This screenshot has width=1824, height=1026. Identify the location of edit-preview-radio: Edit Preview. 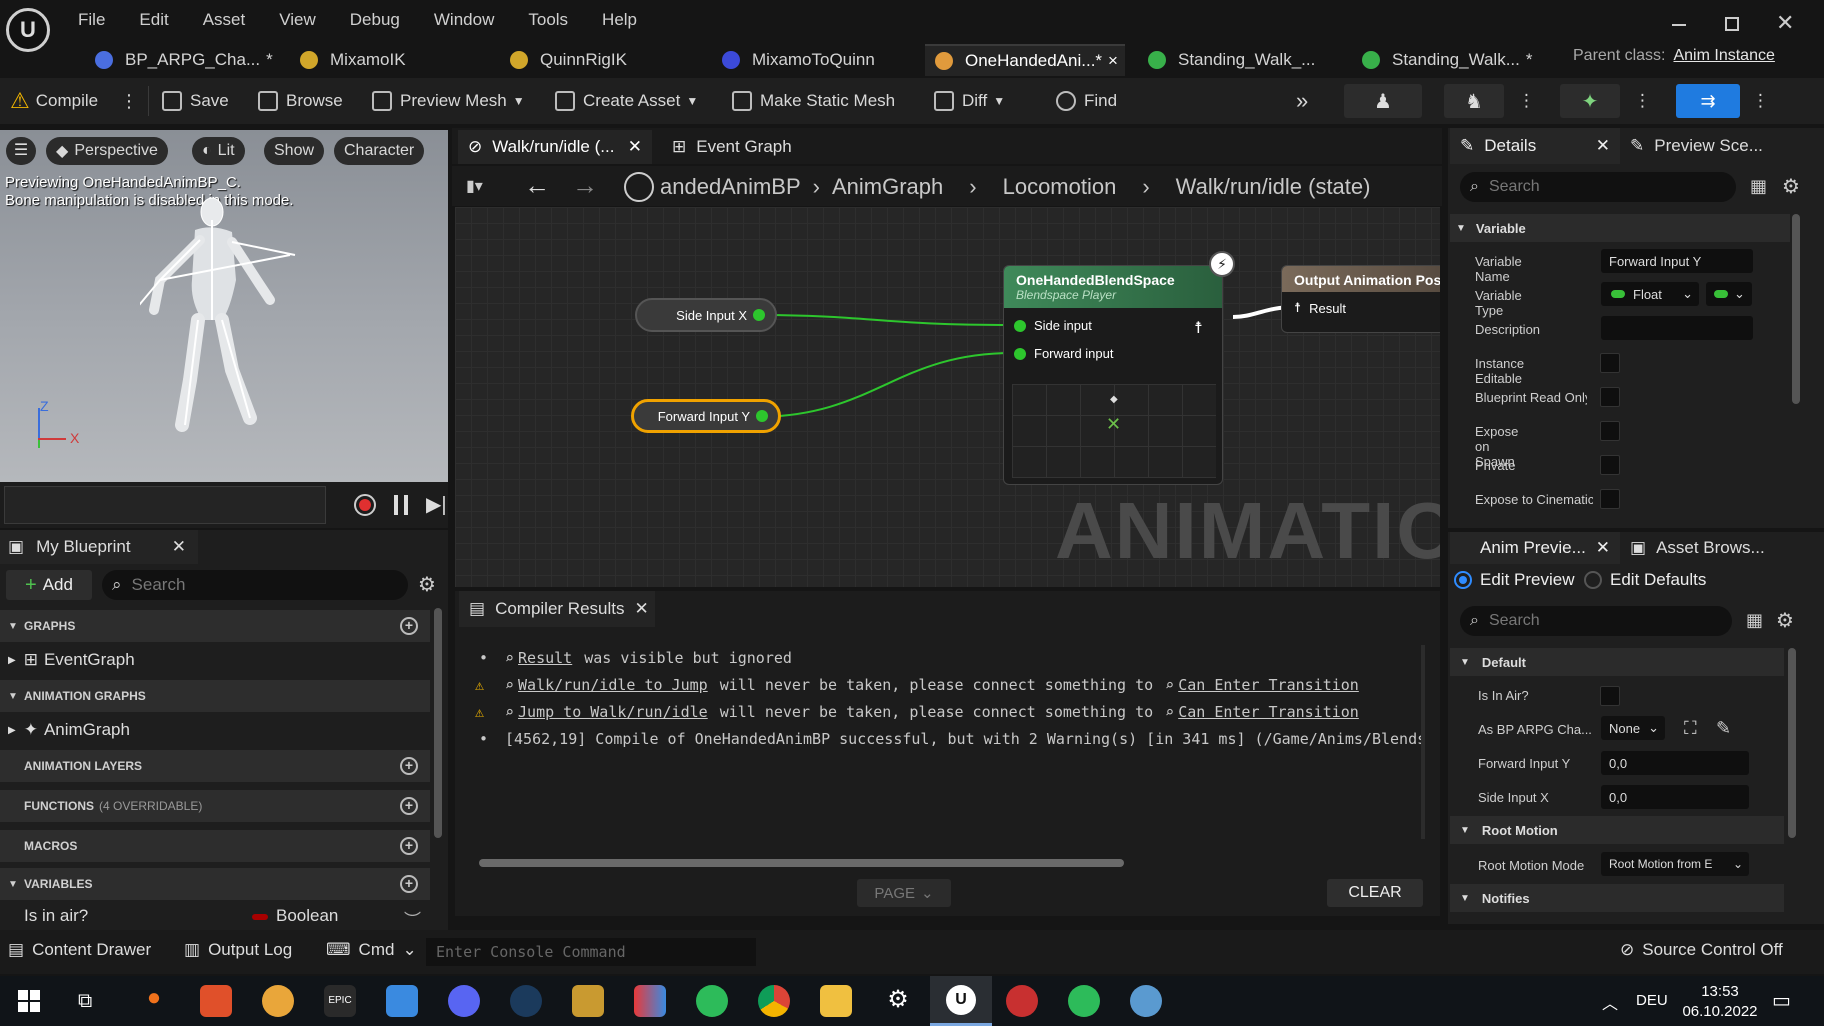
(1514, 580).